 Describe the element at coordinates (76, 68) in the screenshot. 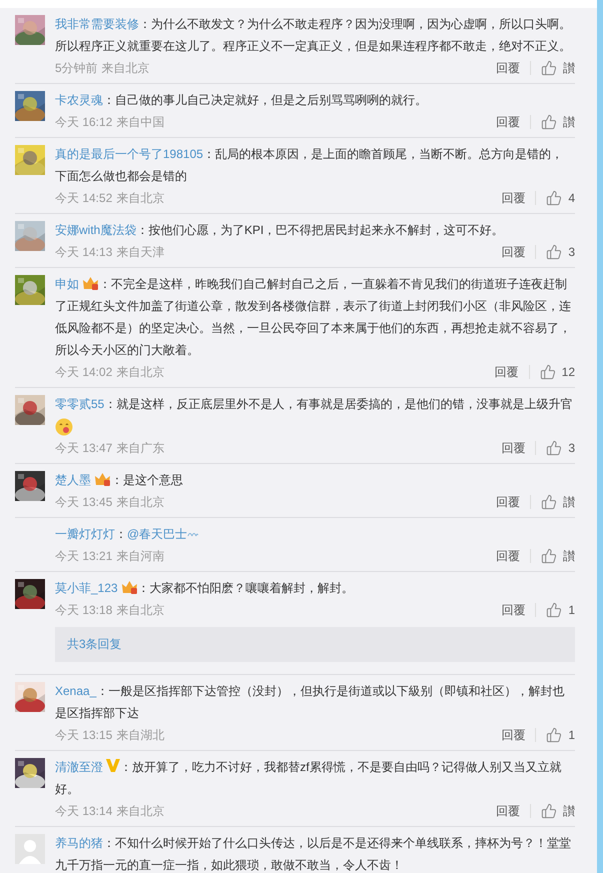

I see `post-time: 5分钟前` at that location.